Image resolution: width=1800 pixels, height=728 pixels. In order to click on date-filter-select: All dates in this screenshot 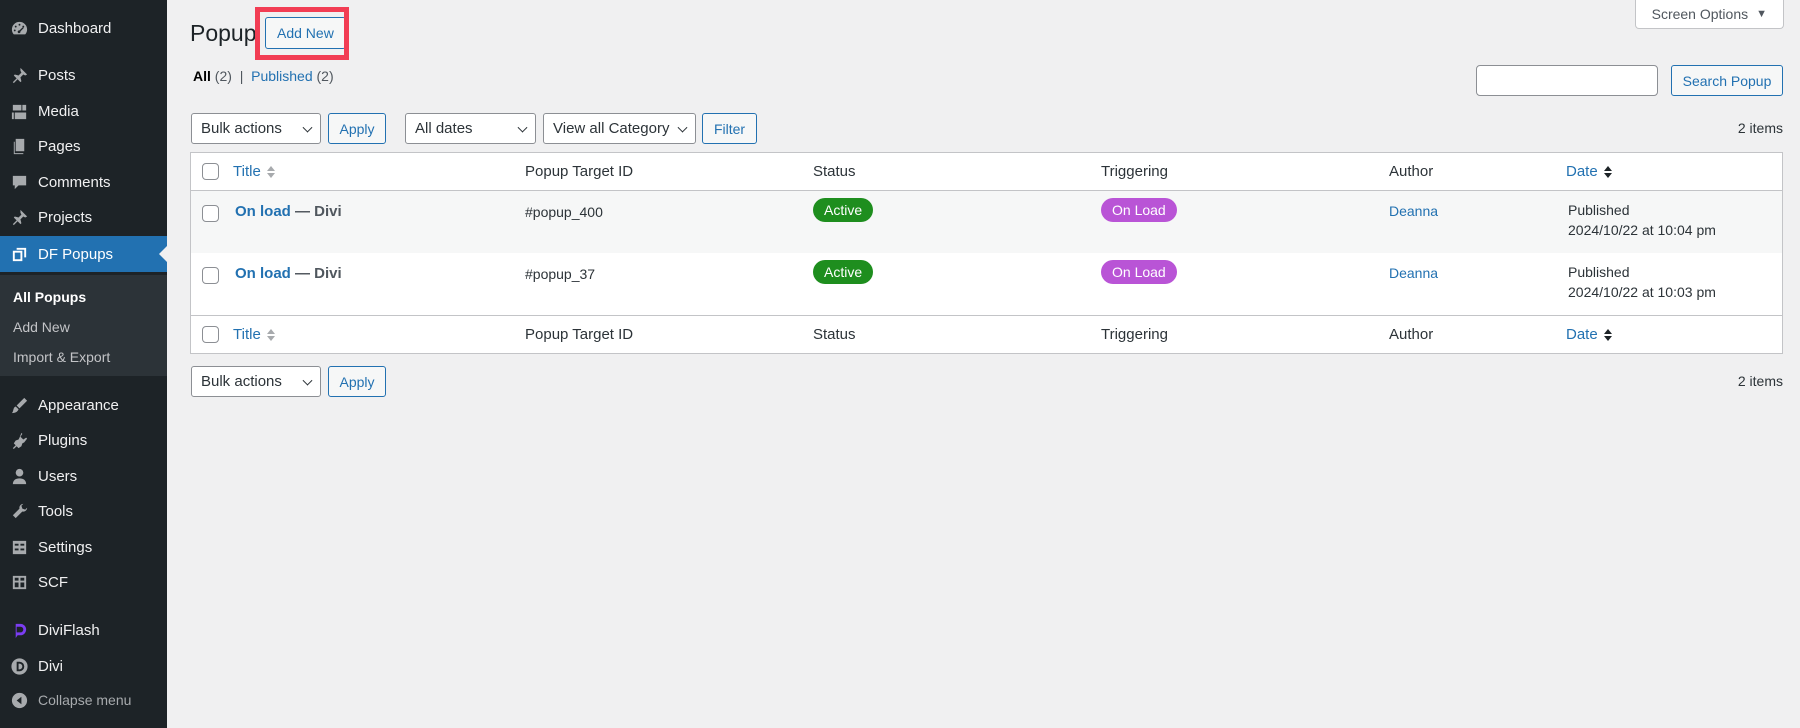, I will do `click(470, 128)`.